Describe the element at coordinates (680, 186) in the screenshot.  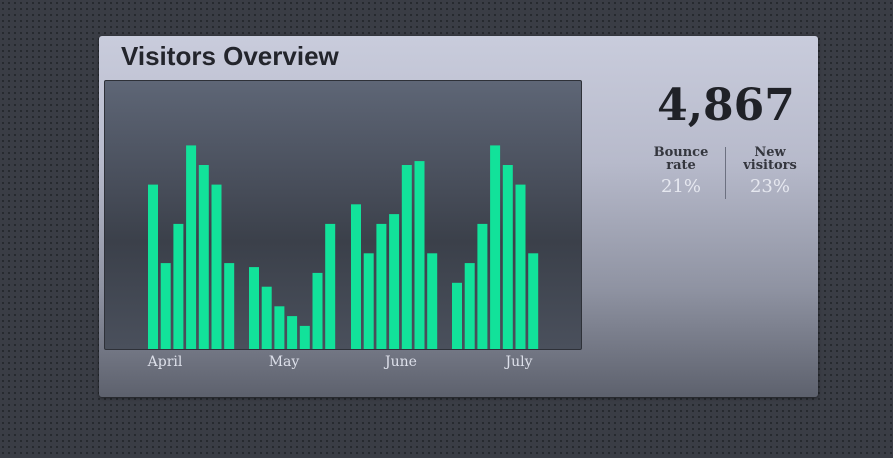
I see `bounce-rate-value: 21%` at that location.